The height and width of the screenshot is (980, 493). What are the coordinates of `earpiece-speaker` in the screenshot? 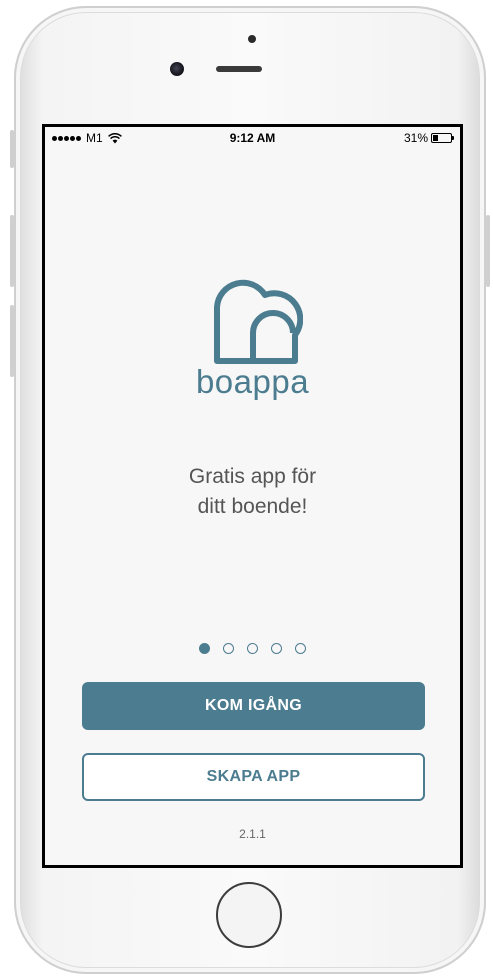 It's located at (239, 69).